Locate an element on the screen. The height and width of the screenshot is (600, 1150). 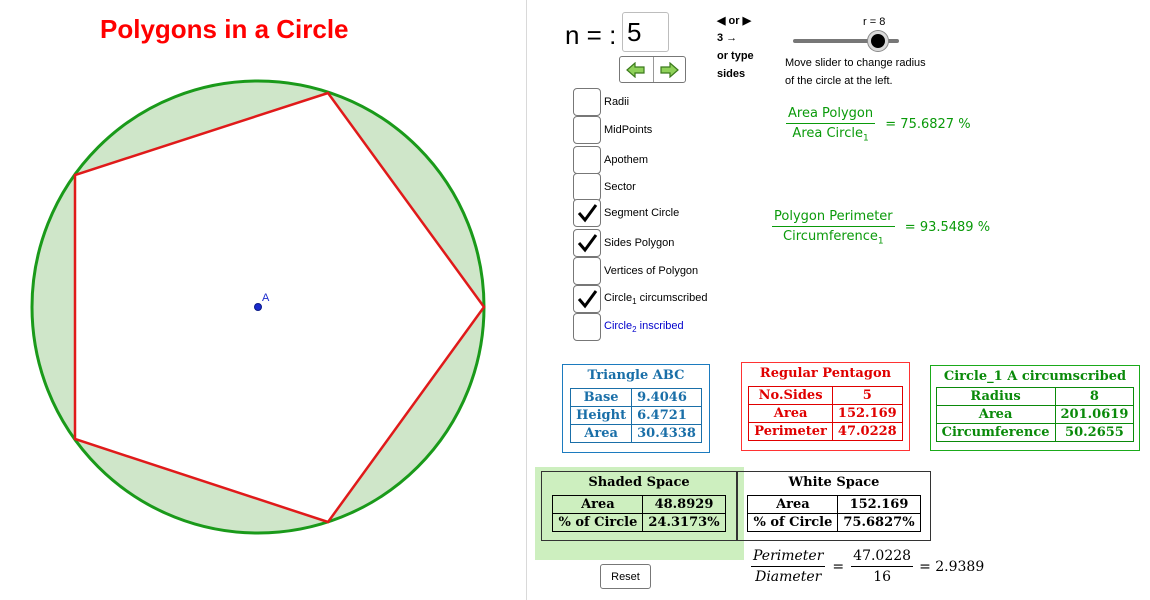
denominator-text: Circumference is located at coordinates (830, 236).